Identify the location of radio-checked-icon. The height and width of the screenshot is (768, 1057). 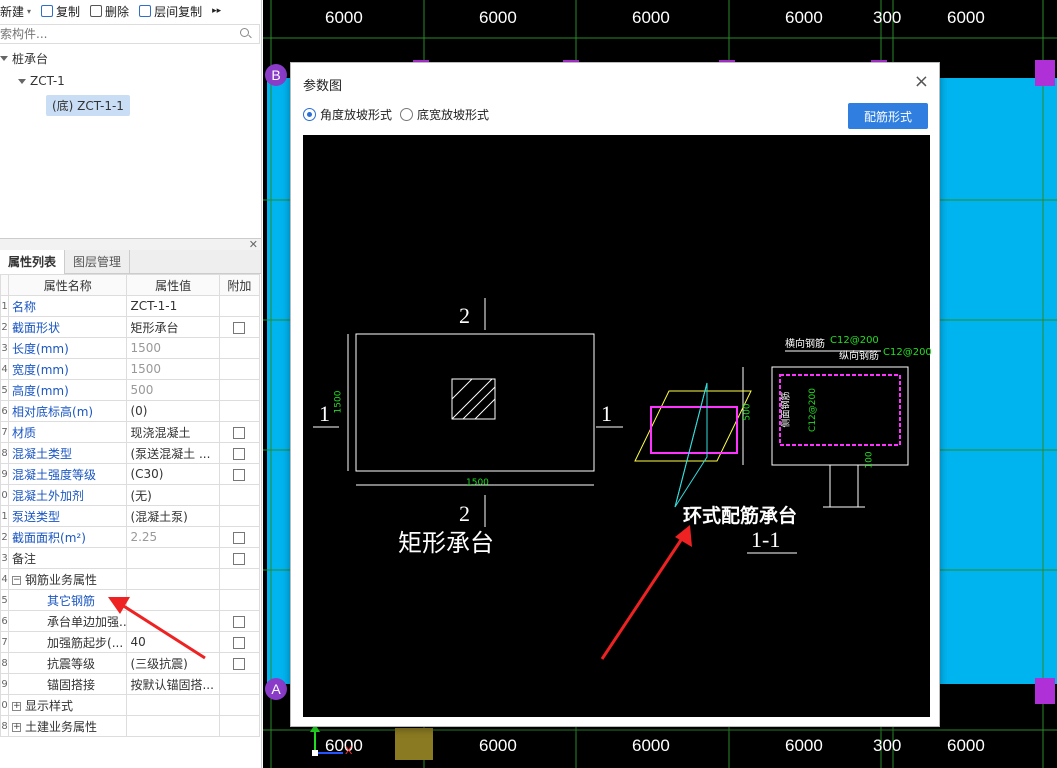
(309, 114).